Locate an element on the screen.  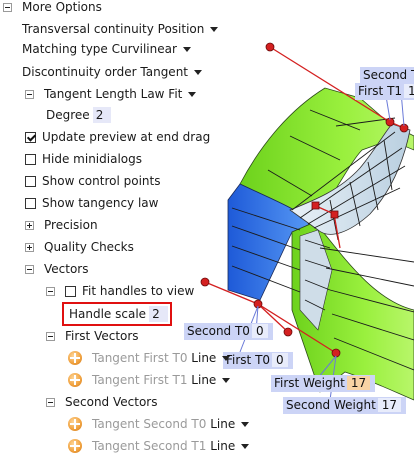
degree-field: Degree 2 is located at coordinates (79, 115).